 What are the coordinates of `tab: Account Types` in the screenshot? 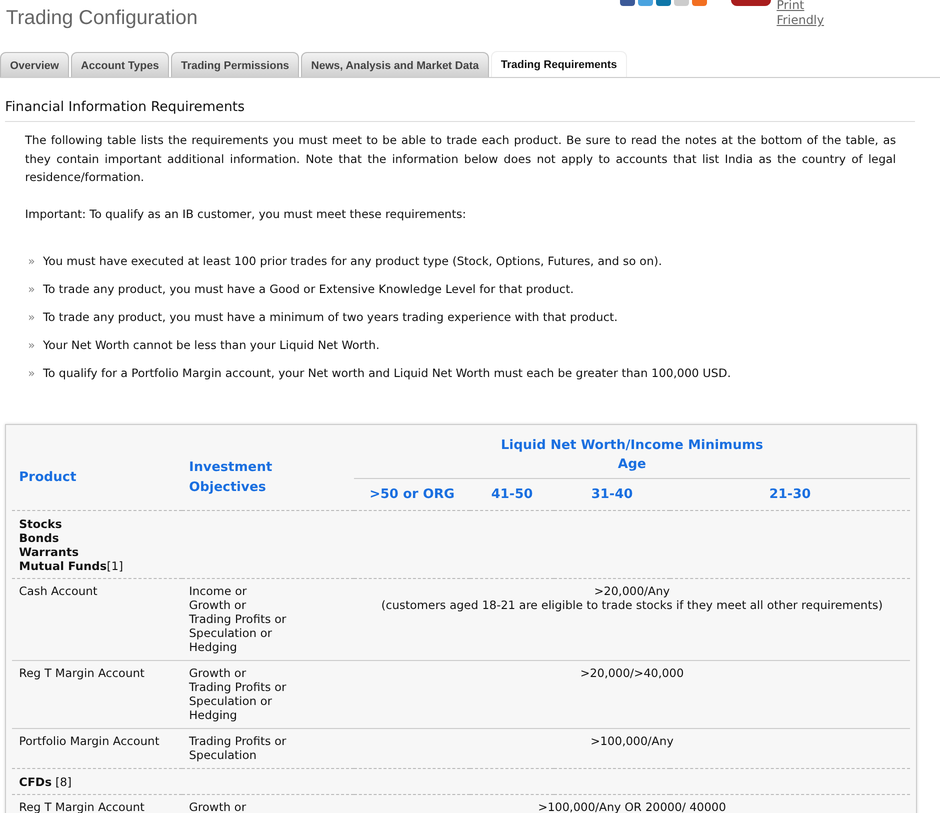 It's located at (119, 64).